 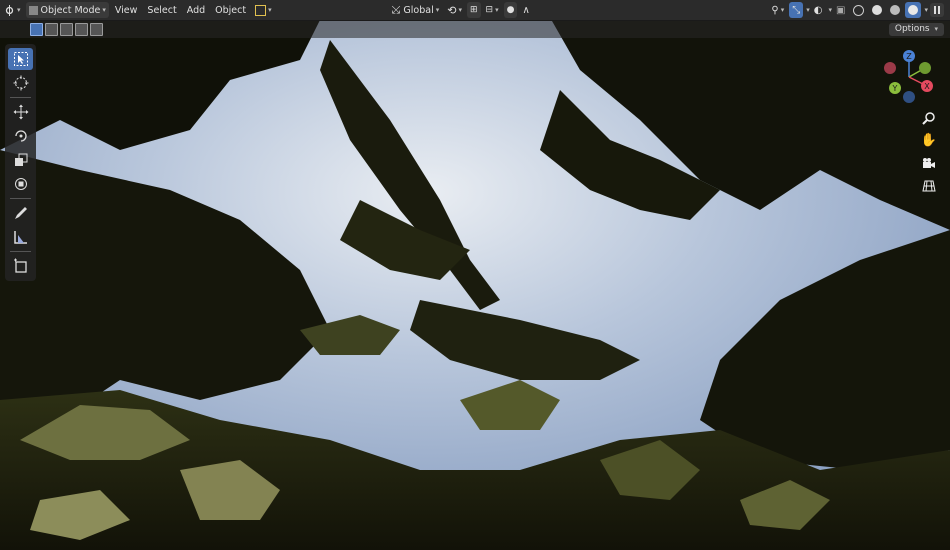 I want to click on tool-add-cube, so click(x=20, y=266).